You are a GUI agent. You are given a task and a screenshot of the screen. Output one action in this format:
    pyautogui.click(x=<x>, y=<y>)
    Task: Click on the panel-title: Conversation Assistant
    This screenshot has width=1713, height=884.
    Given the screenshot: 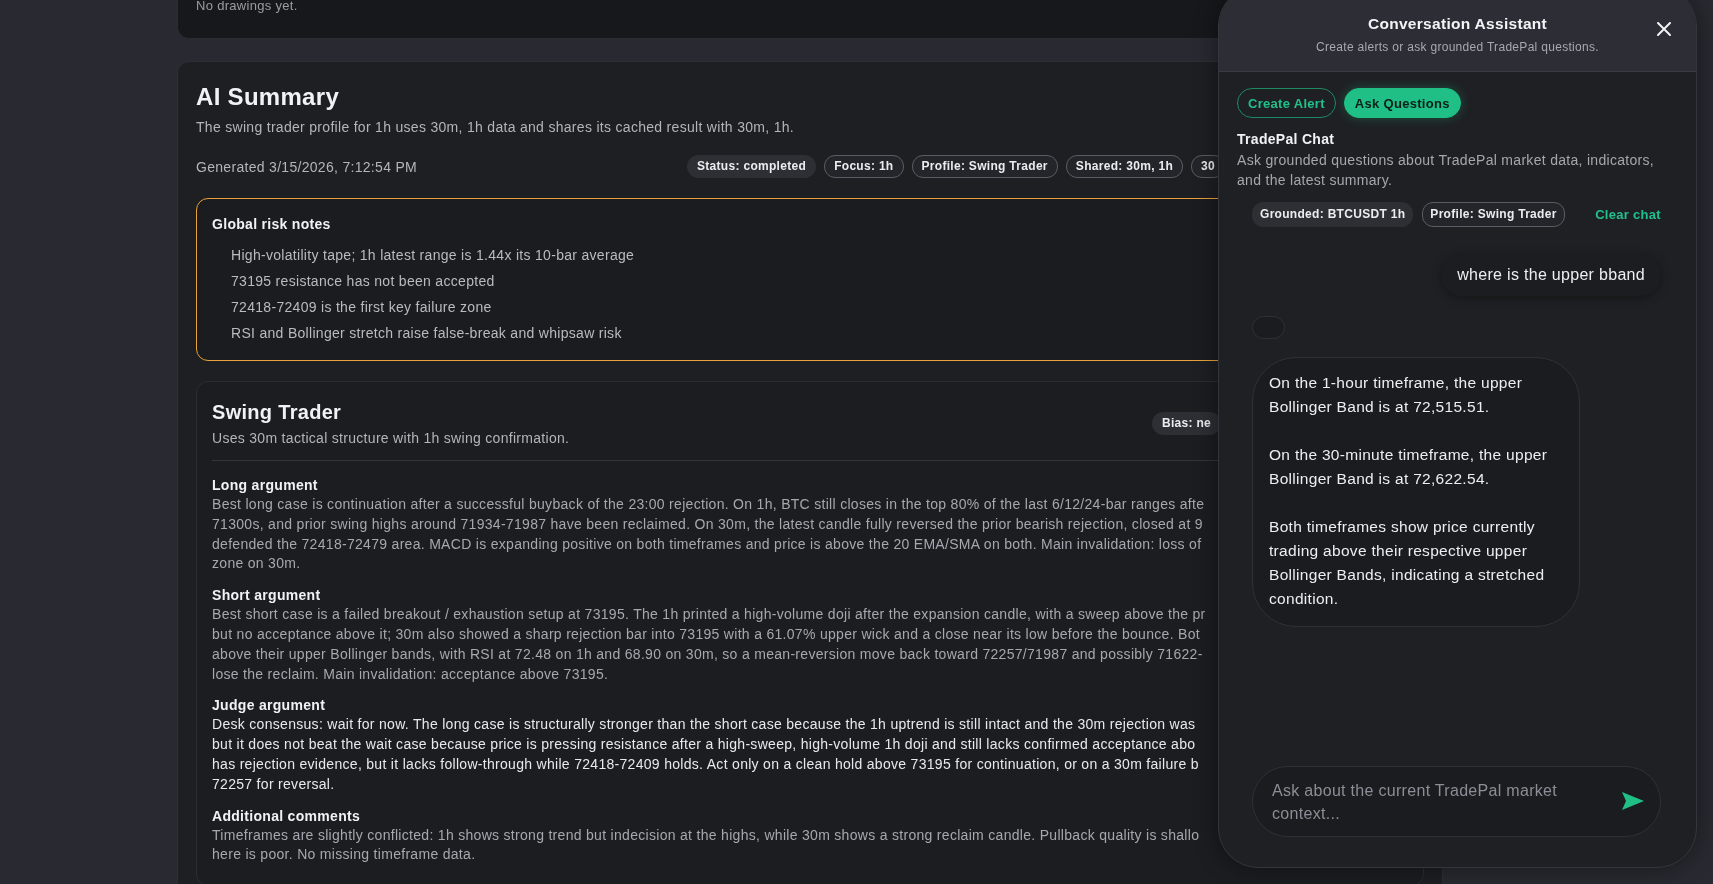 What is the action you would take?
    pyautogui.click(x=1457, y=24)
    